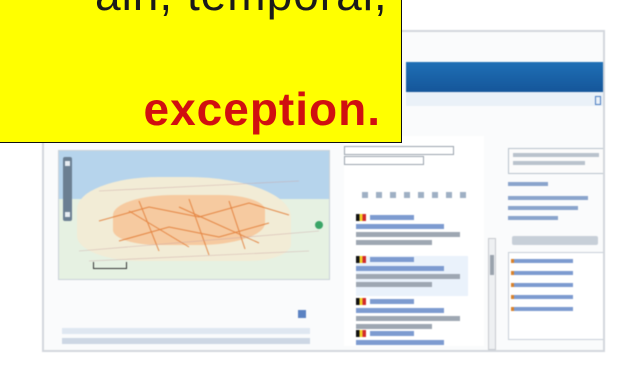 The width and height of the screenshot is (634, 369). What do you see at coordinates (67, 189) in the screenshot?
I see `map-zoom-control` at bounding box center [67, 189].